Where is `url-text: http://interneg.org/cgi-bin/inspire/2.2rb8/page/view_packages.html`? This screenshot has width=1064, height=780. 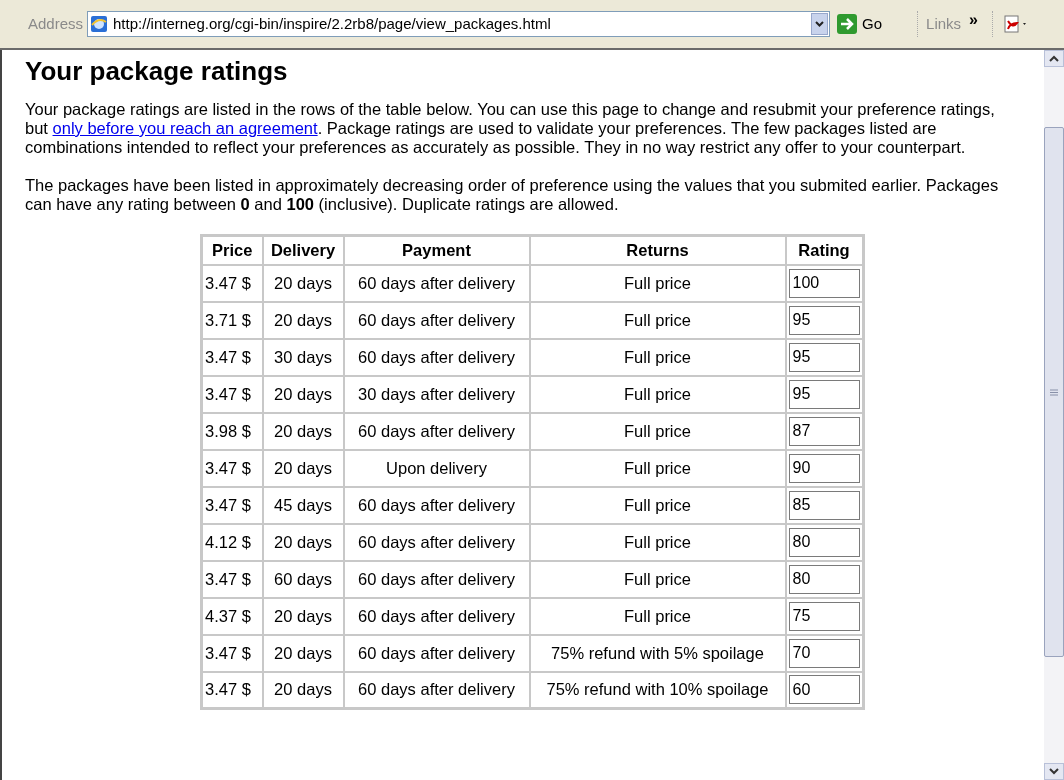
url-text: http://interneg.org/cgi-bin/inspire/2.2rb8/page/view_packages.html is located at coordinates (332, 23).